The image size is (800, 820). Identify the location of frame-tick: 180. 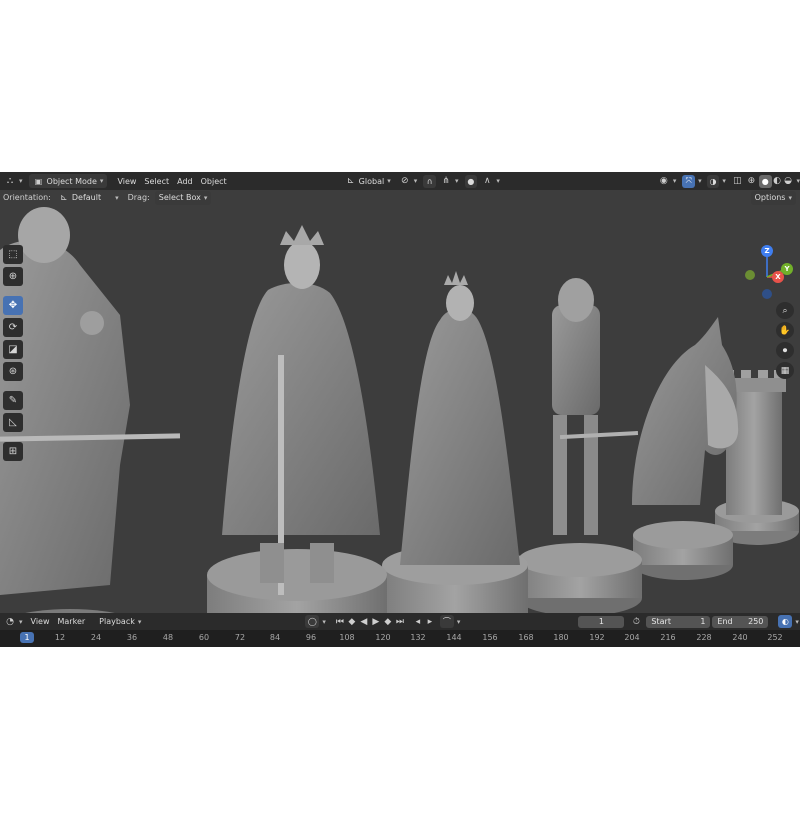
(561, 637).